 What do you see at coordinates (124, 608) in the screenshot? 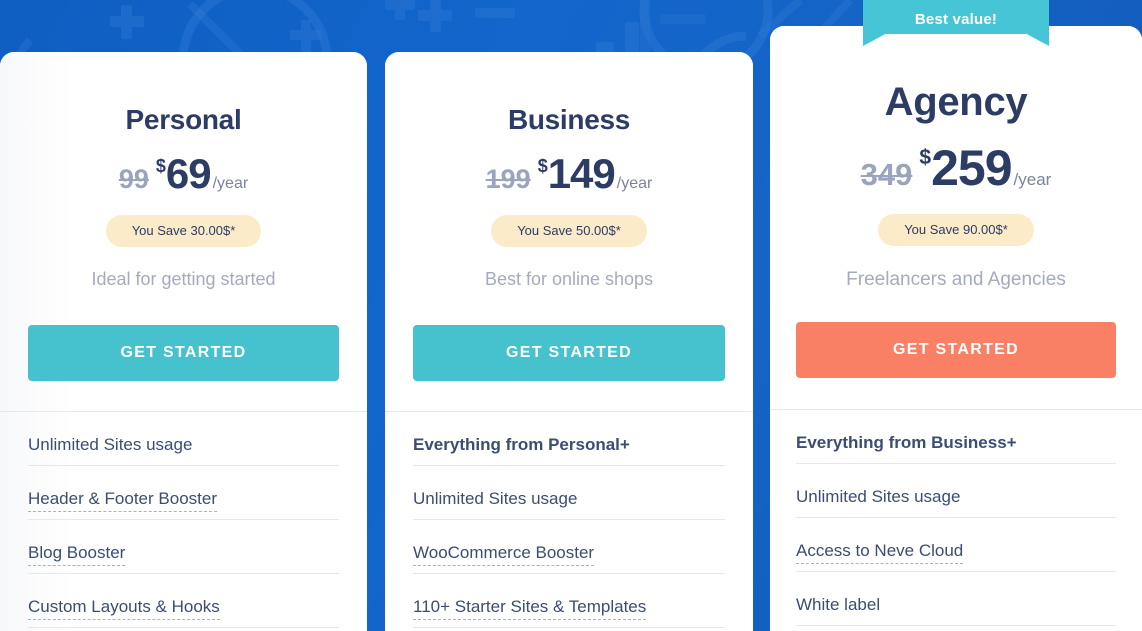
I see `feature-label: Custom Layouts & Hooks` at bounding box center [124, 608].